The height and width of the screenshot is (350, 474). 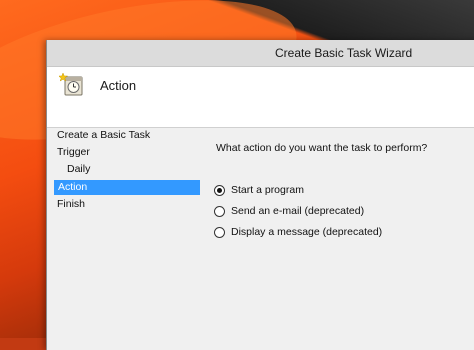 I want to click on option-label: Start a program, so click(x=267, y=190).